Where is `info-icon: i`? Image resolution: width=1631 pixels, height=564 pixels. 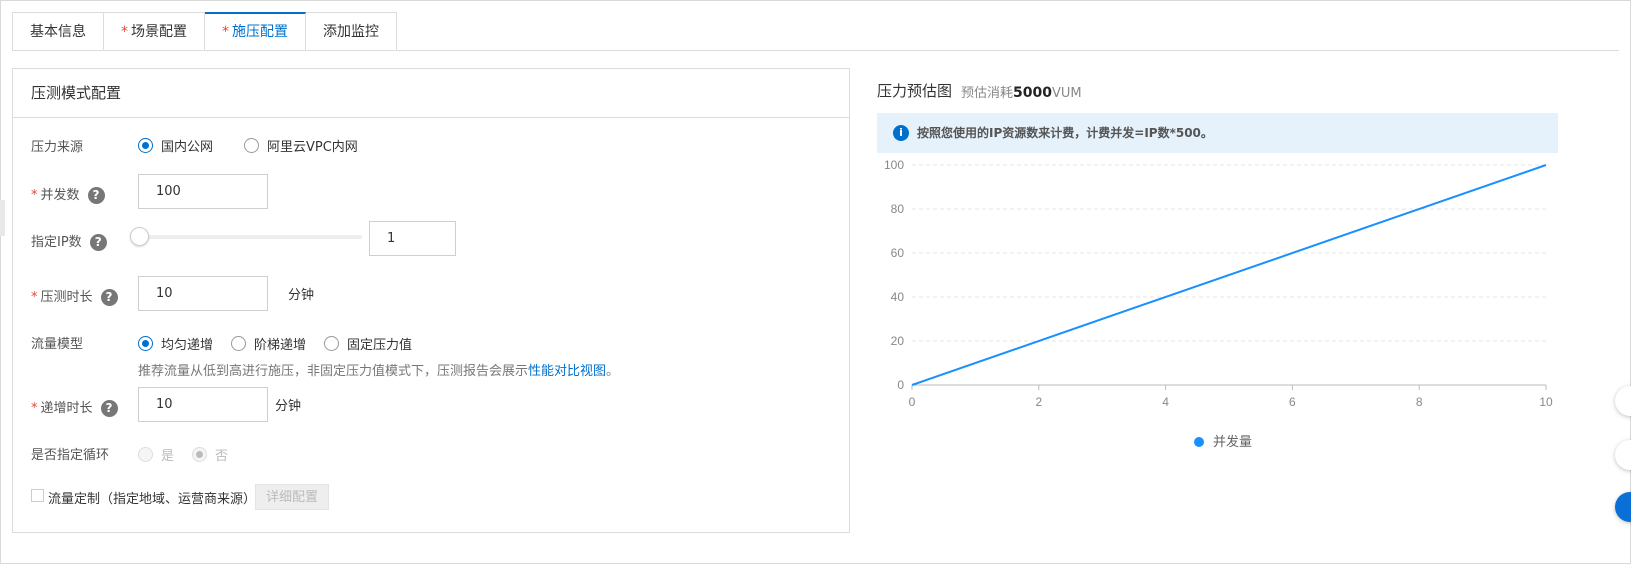 info-icon: i is located at coordinates (901, 133).